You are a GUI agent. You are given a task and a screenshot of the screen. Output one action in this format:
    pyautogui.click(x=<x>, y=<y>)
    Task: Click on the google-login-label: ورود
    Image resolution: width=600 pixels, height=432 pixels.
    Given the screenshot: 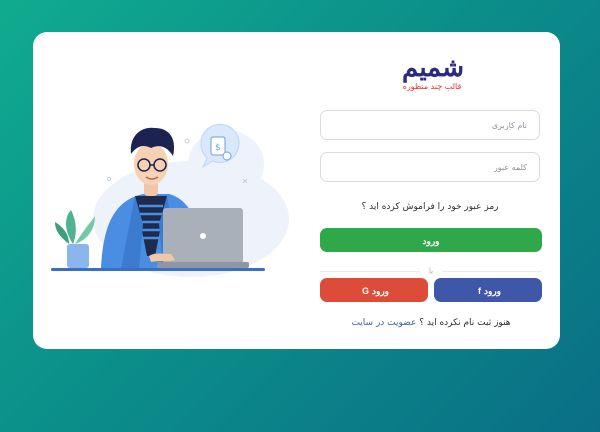 What is the action you would take?
    pyautogui.click(x=380, y=291)
    